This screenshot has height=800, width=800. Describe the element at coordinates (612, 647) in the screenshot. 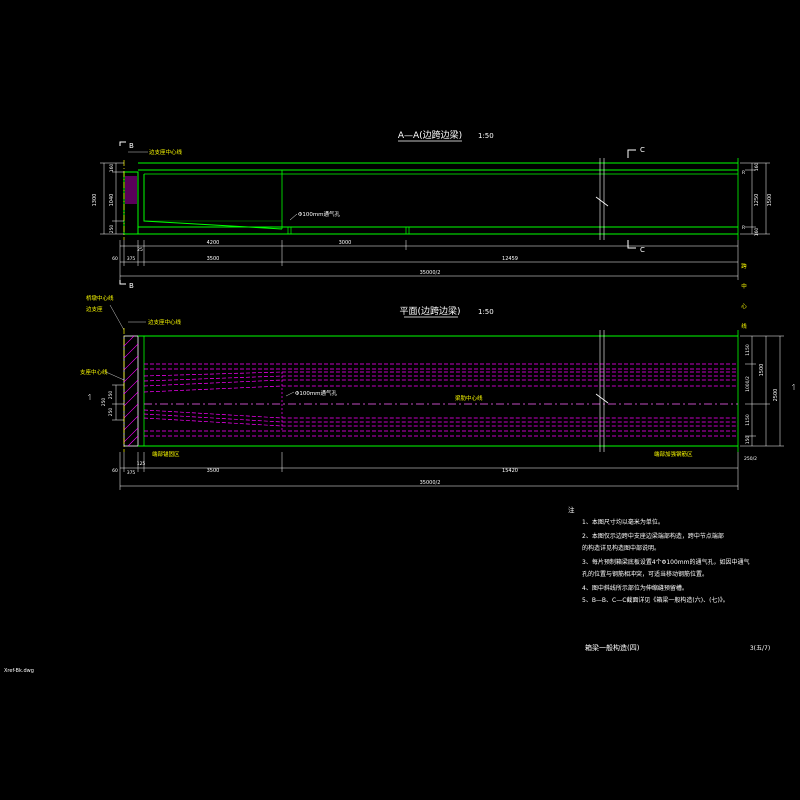

I see `drawing-title: 箱梁一般构造(四)` at that location.